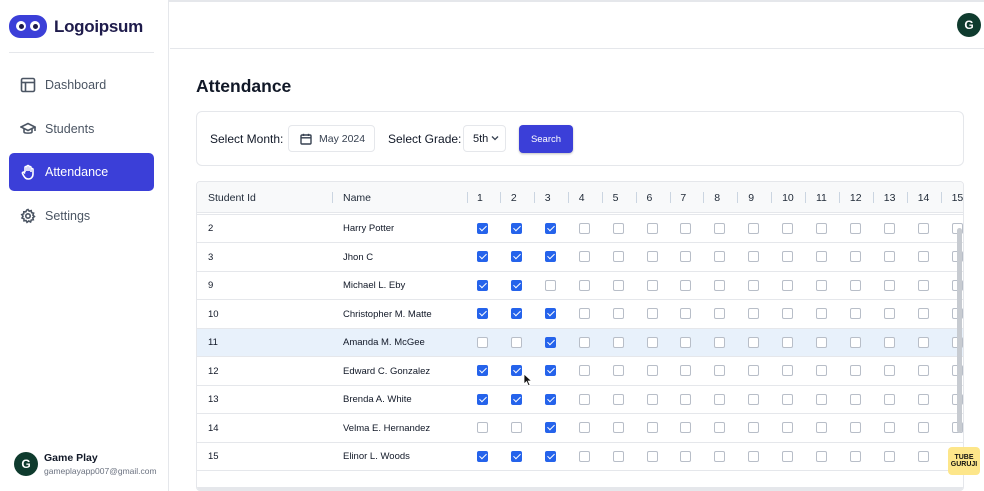 This screenshot has width=984, height=491. I want to click on table-row: 3 Jhon C, so click(580, 257).